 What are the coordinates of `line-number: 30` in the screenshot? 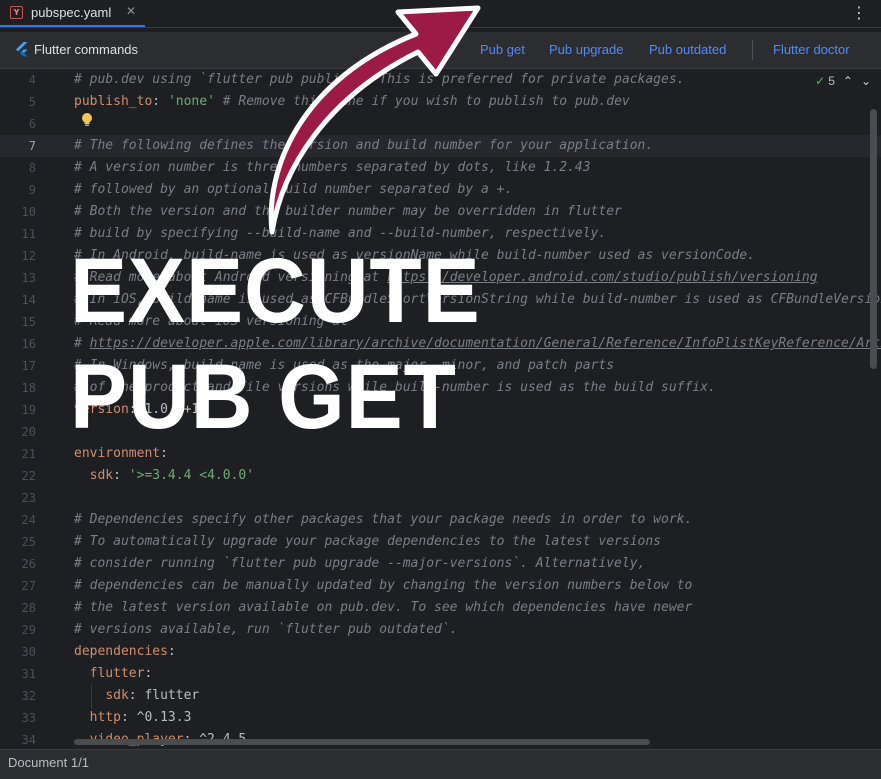 It's located at (28, 652).